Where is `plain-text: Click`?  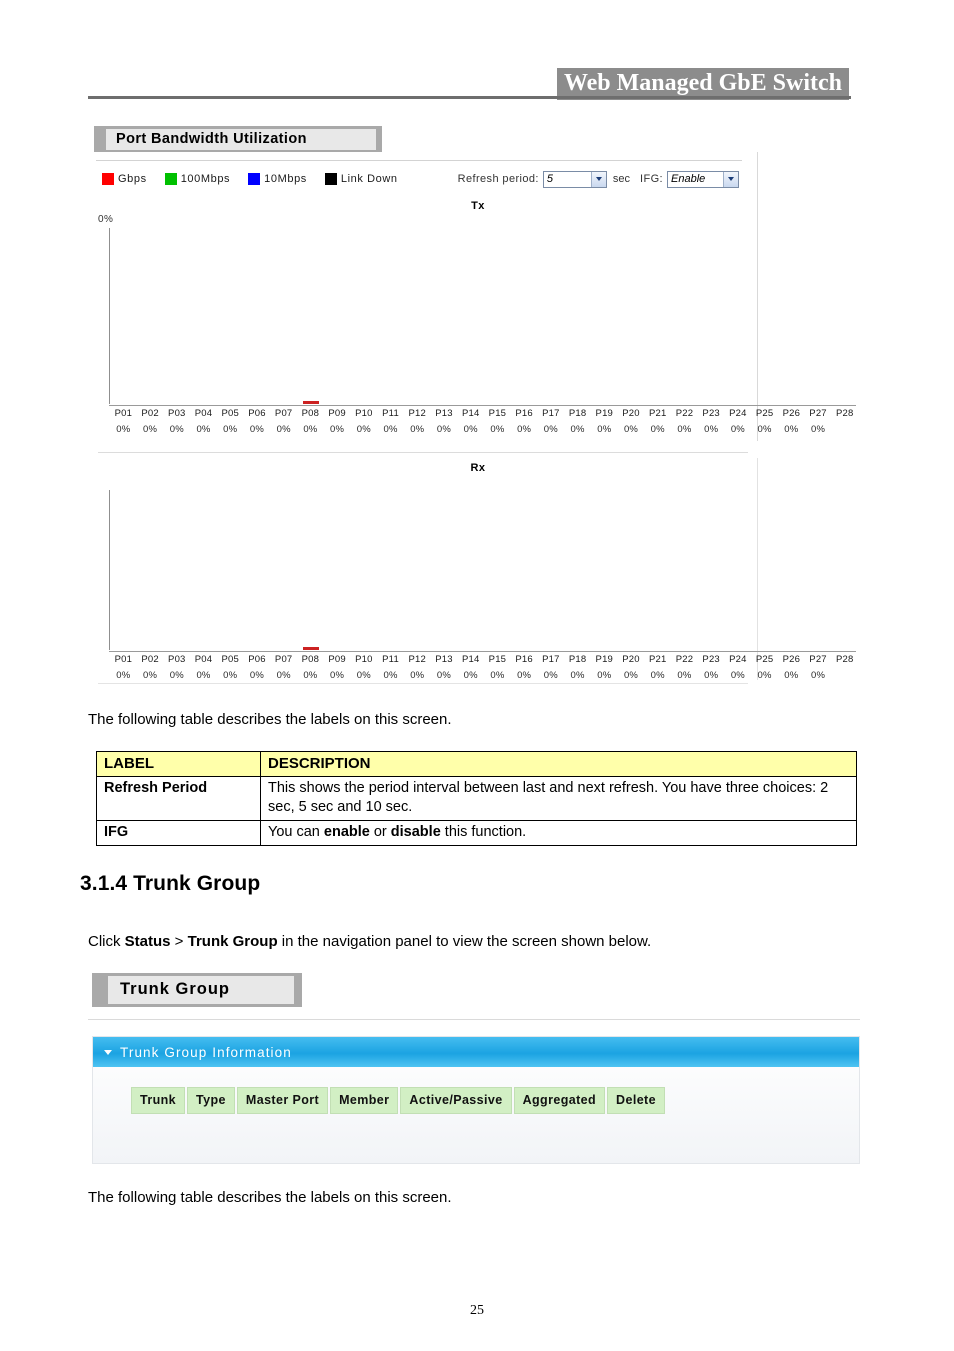
plain-text: Click is located at coordinates (106, 941).